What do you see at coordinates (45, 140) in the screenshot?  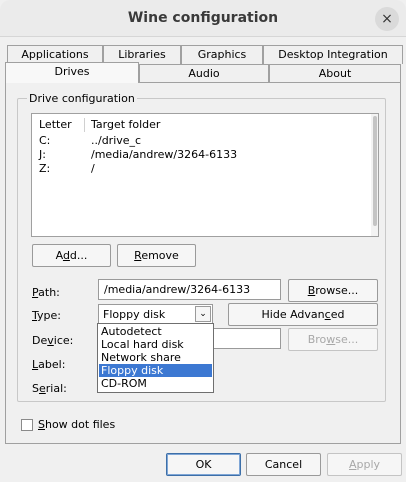 I see `drive-letter: C:` at bounding box center [45, 140].